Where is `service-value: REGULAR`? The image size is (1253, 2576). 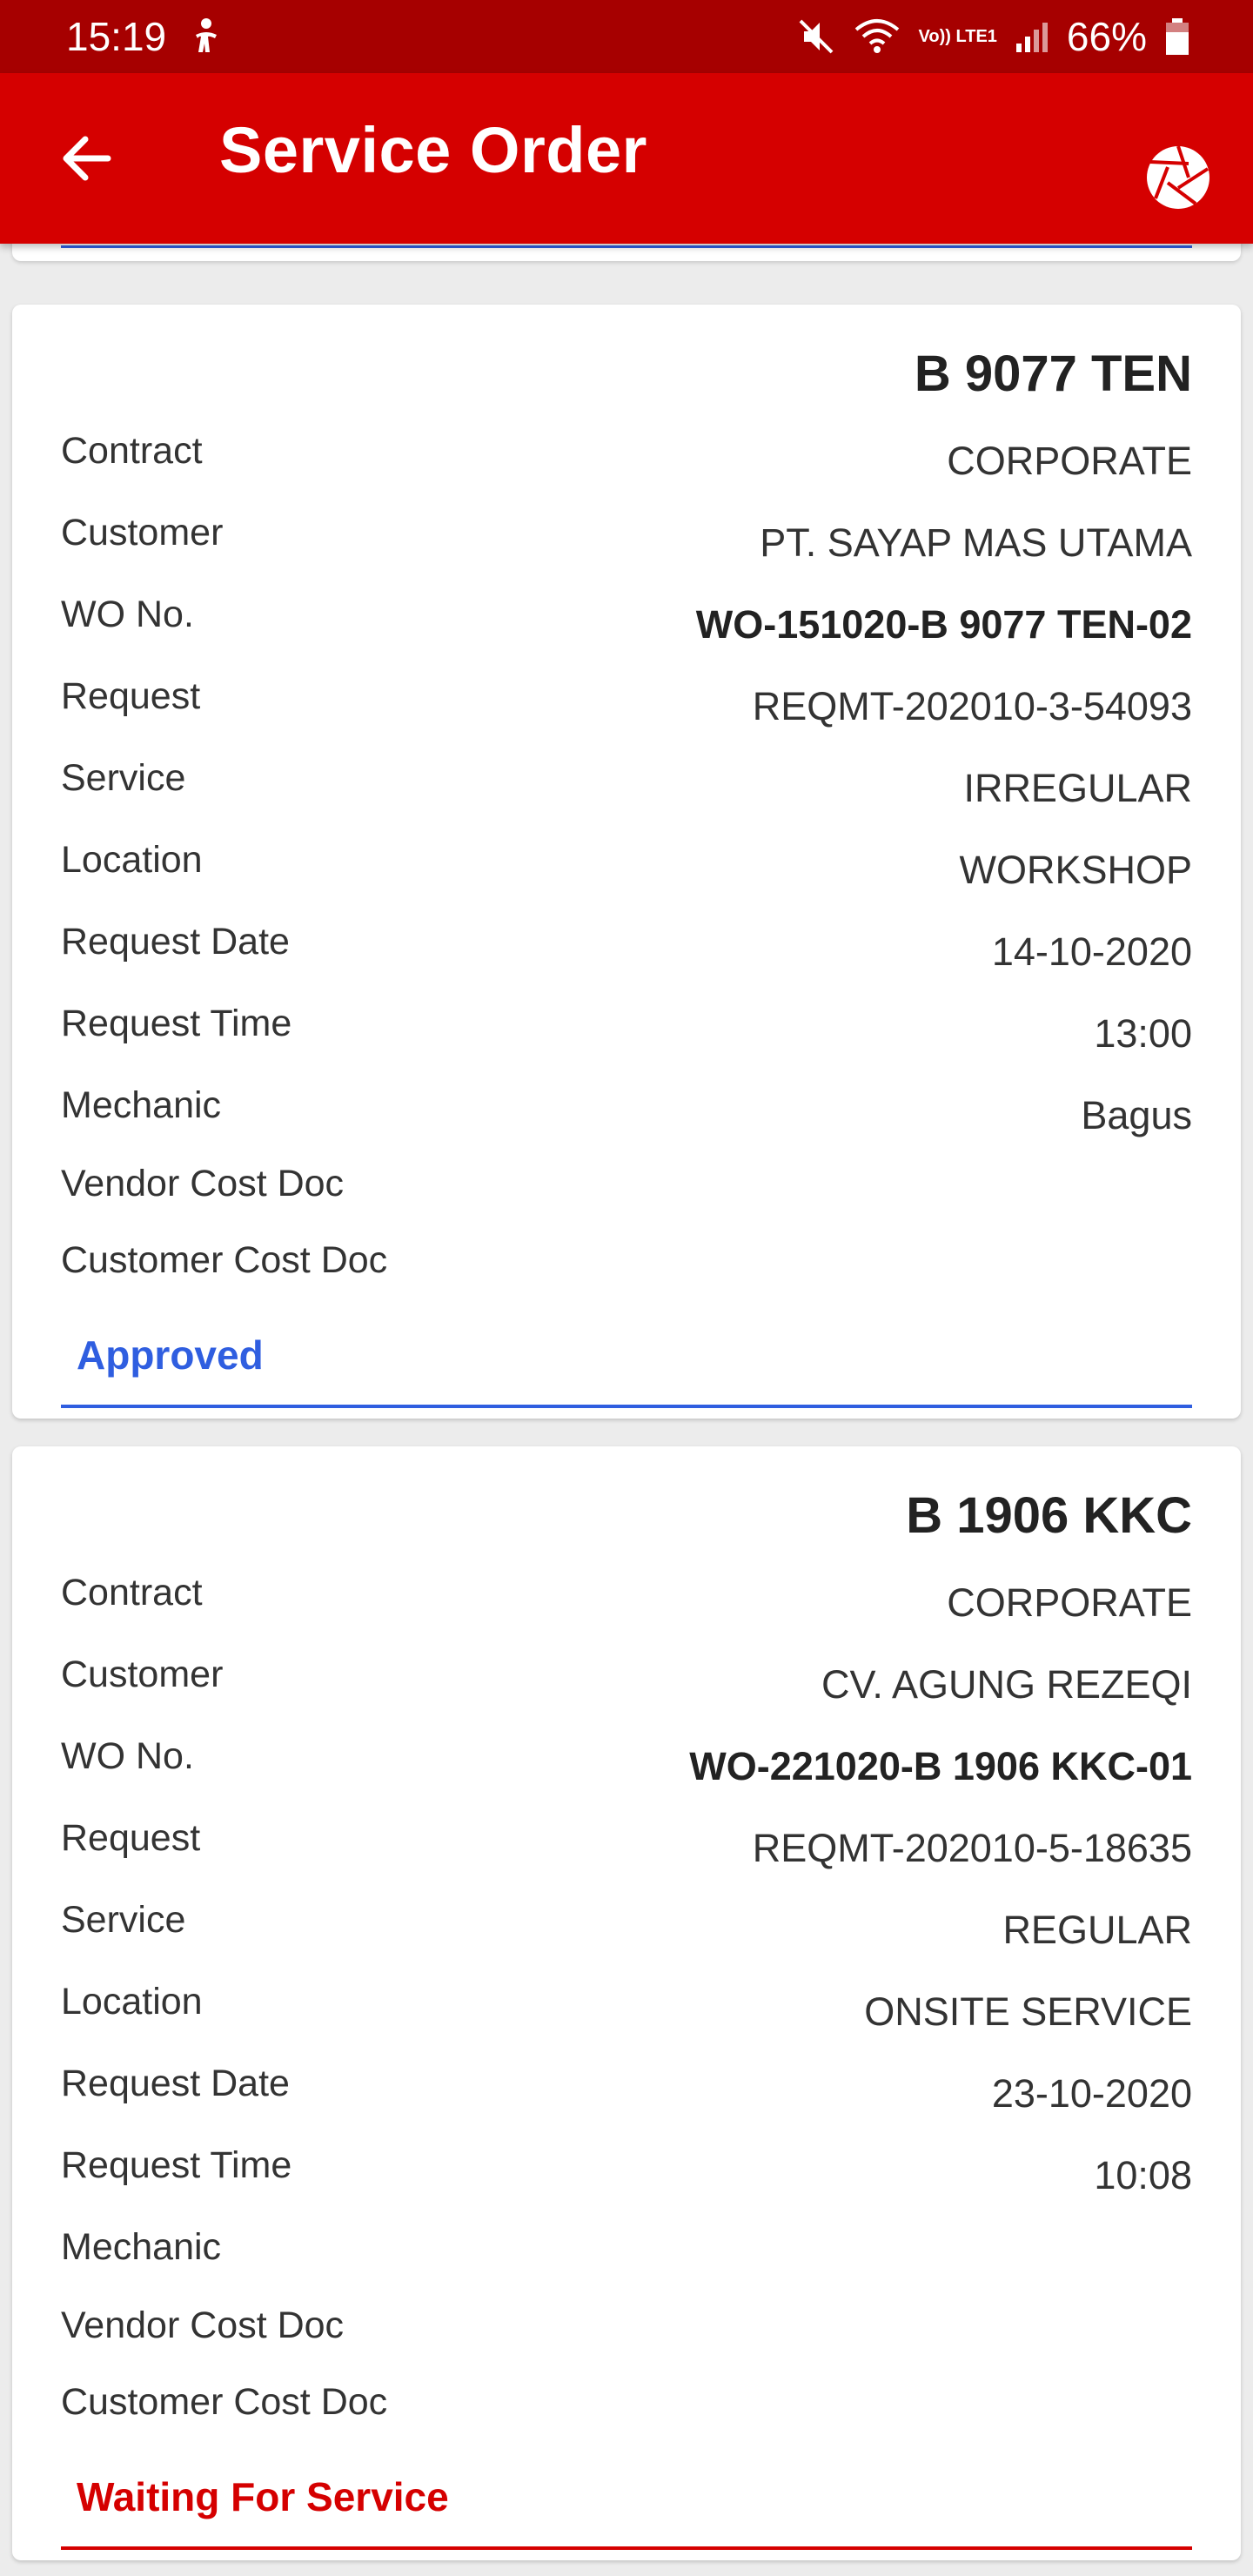
service-value: REGULAR is located at coordinates (1097, 1930).